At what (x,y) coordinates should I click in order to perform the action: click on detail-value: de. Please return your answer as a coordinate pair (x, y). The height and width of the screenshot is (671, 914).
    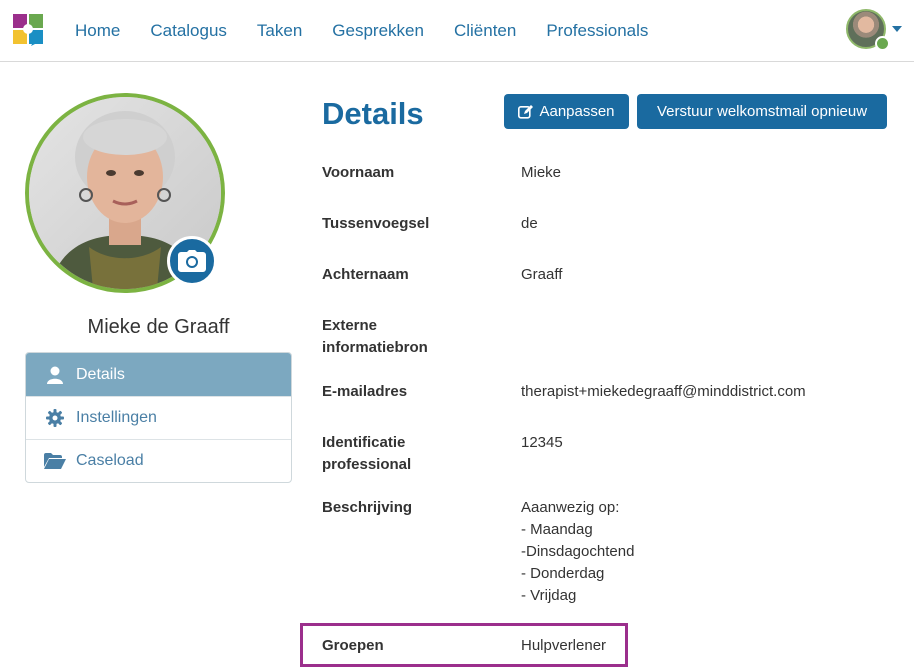
    Looking at the image, I should click on (529, 223).